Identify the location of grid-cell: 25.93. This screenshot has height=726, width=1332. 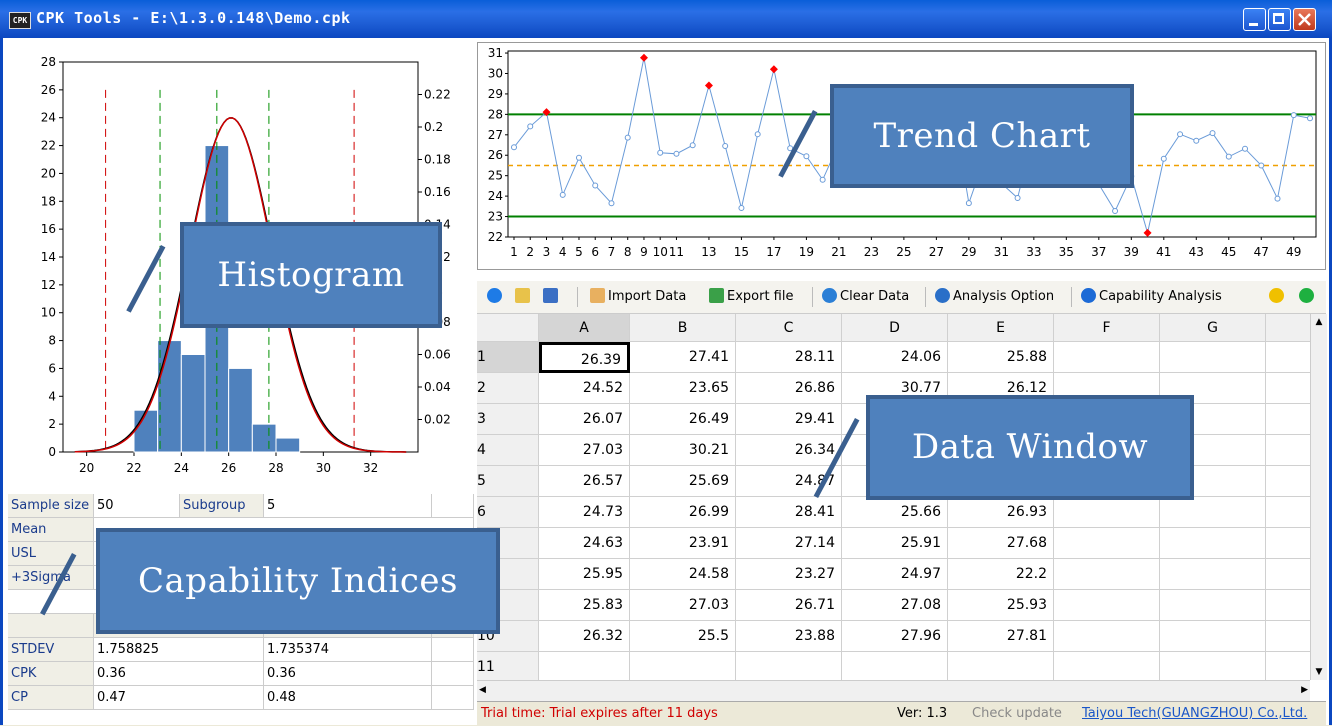
(1001, 605).